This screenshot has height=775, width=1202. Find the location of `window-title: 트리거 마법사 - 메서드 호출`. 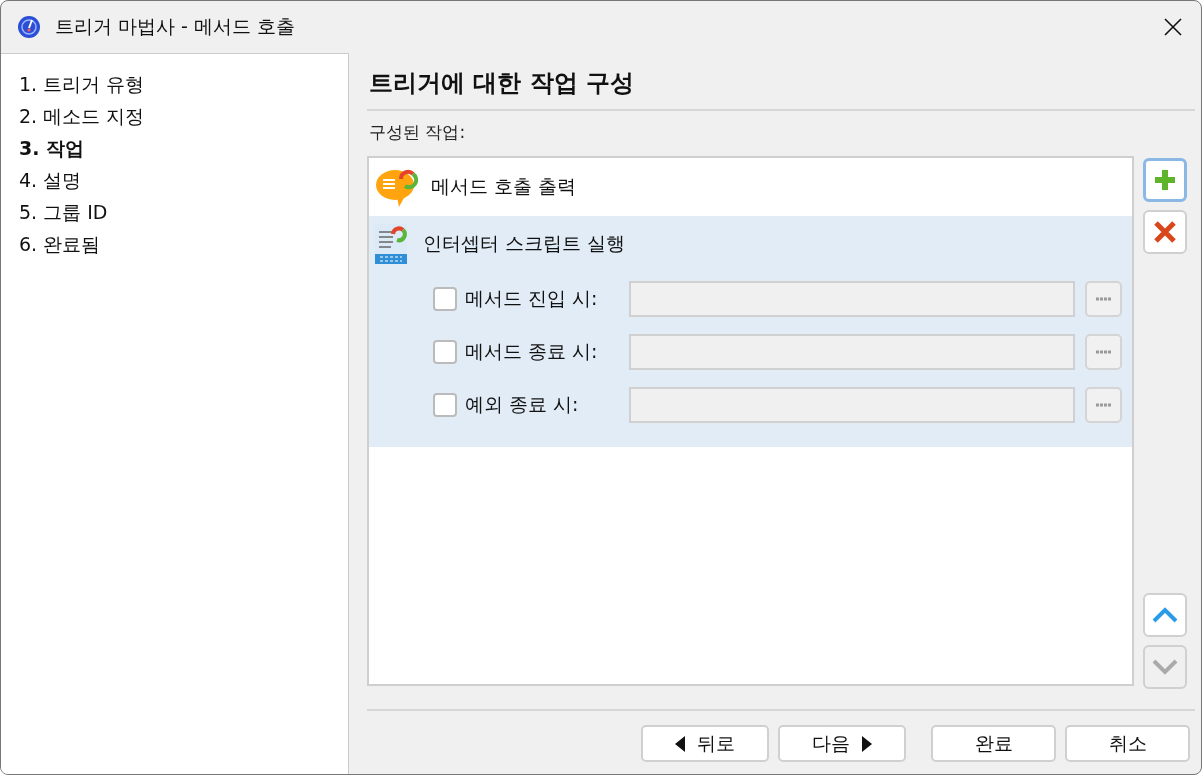

window-title: 트리거 마법사 - 메서드 호출 is located at coordinates (175, 26).